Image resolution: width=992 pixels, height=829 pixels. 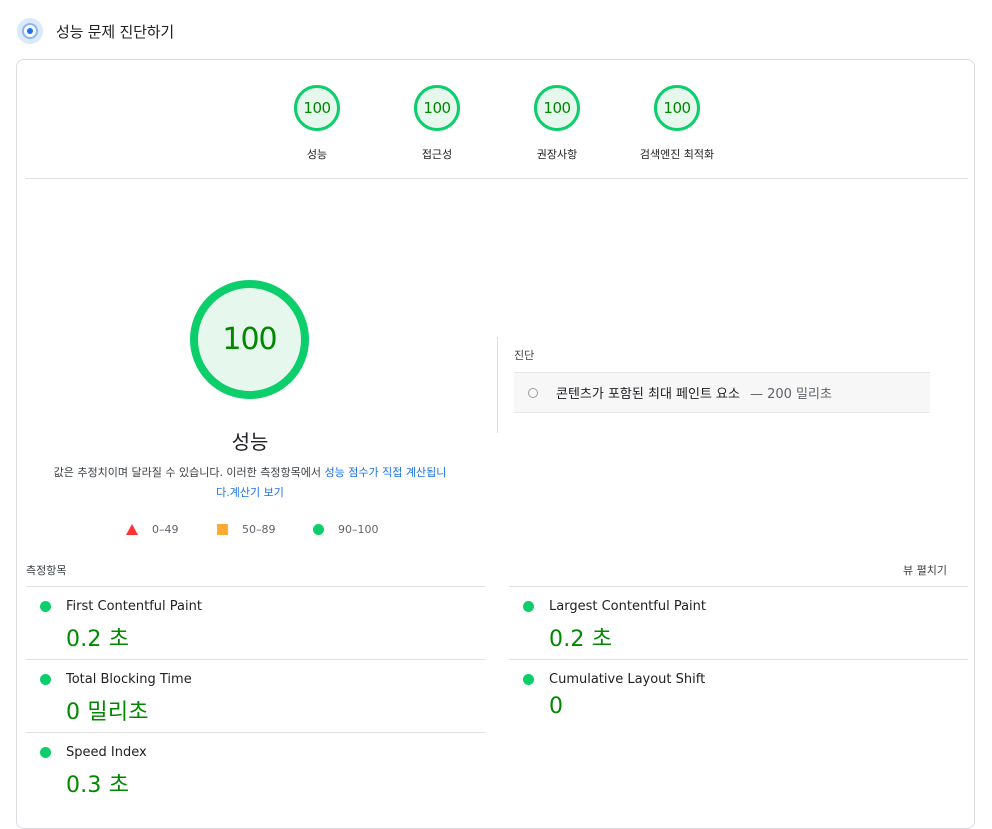 I want to click on gauge-label-accessibility: 접근성, so click(x=437, y=154).